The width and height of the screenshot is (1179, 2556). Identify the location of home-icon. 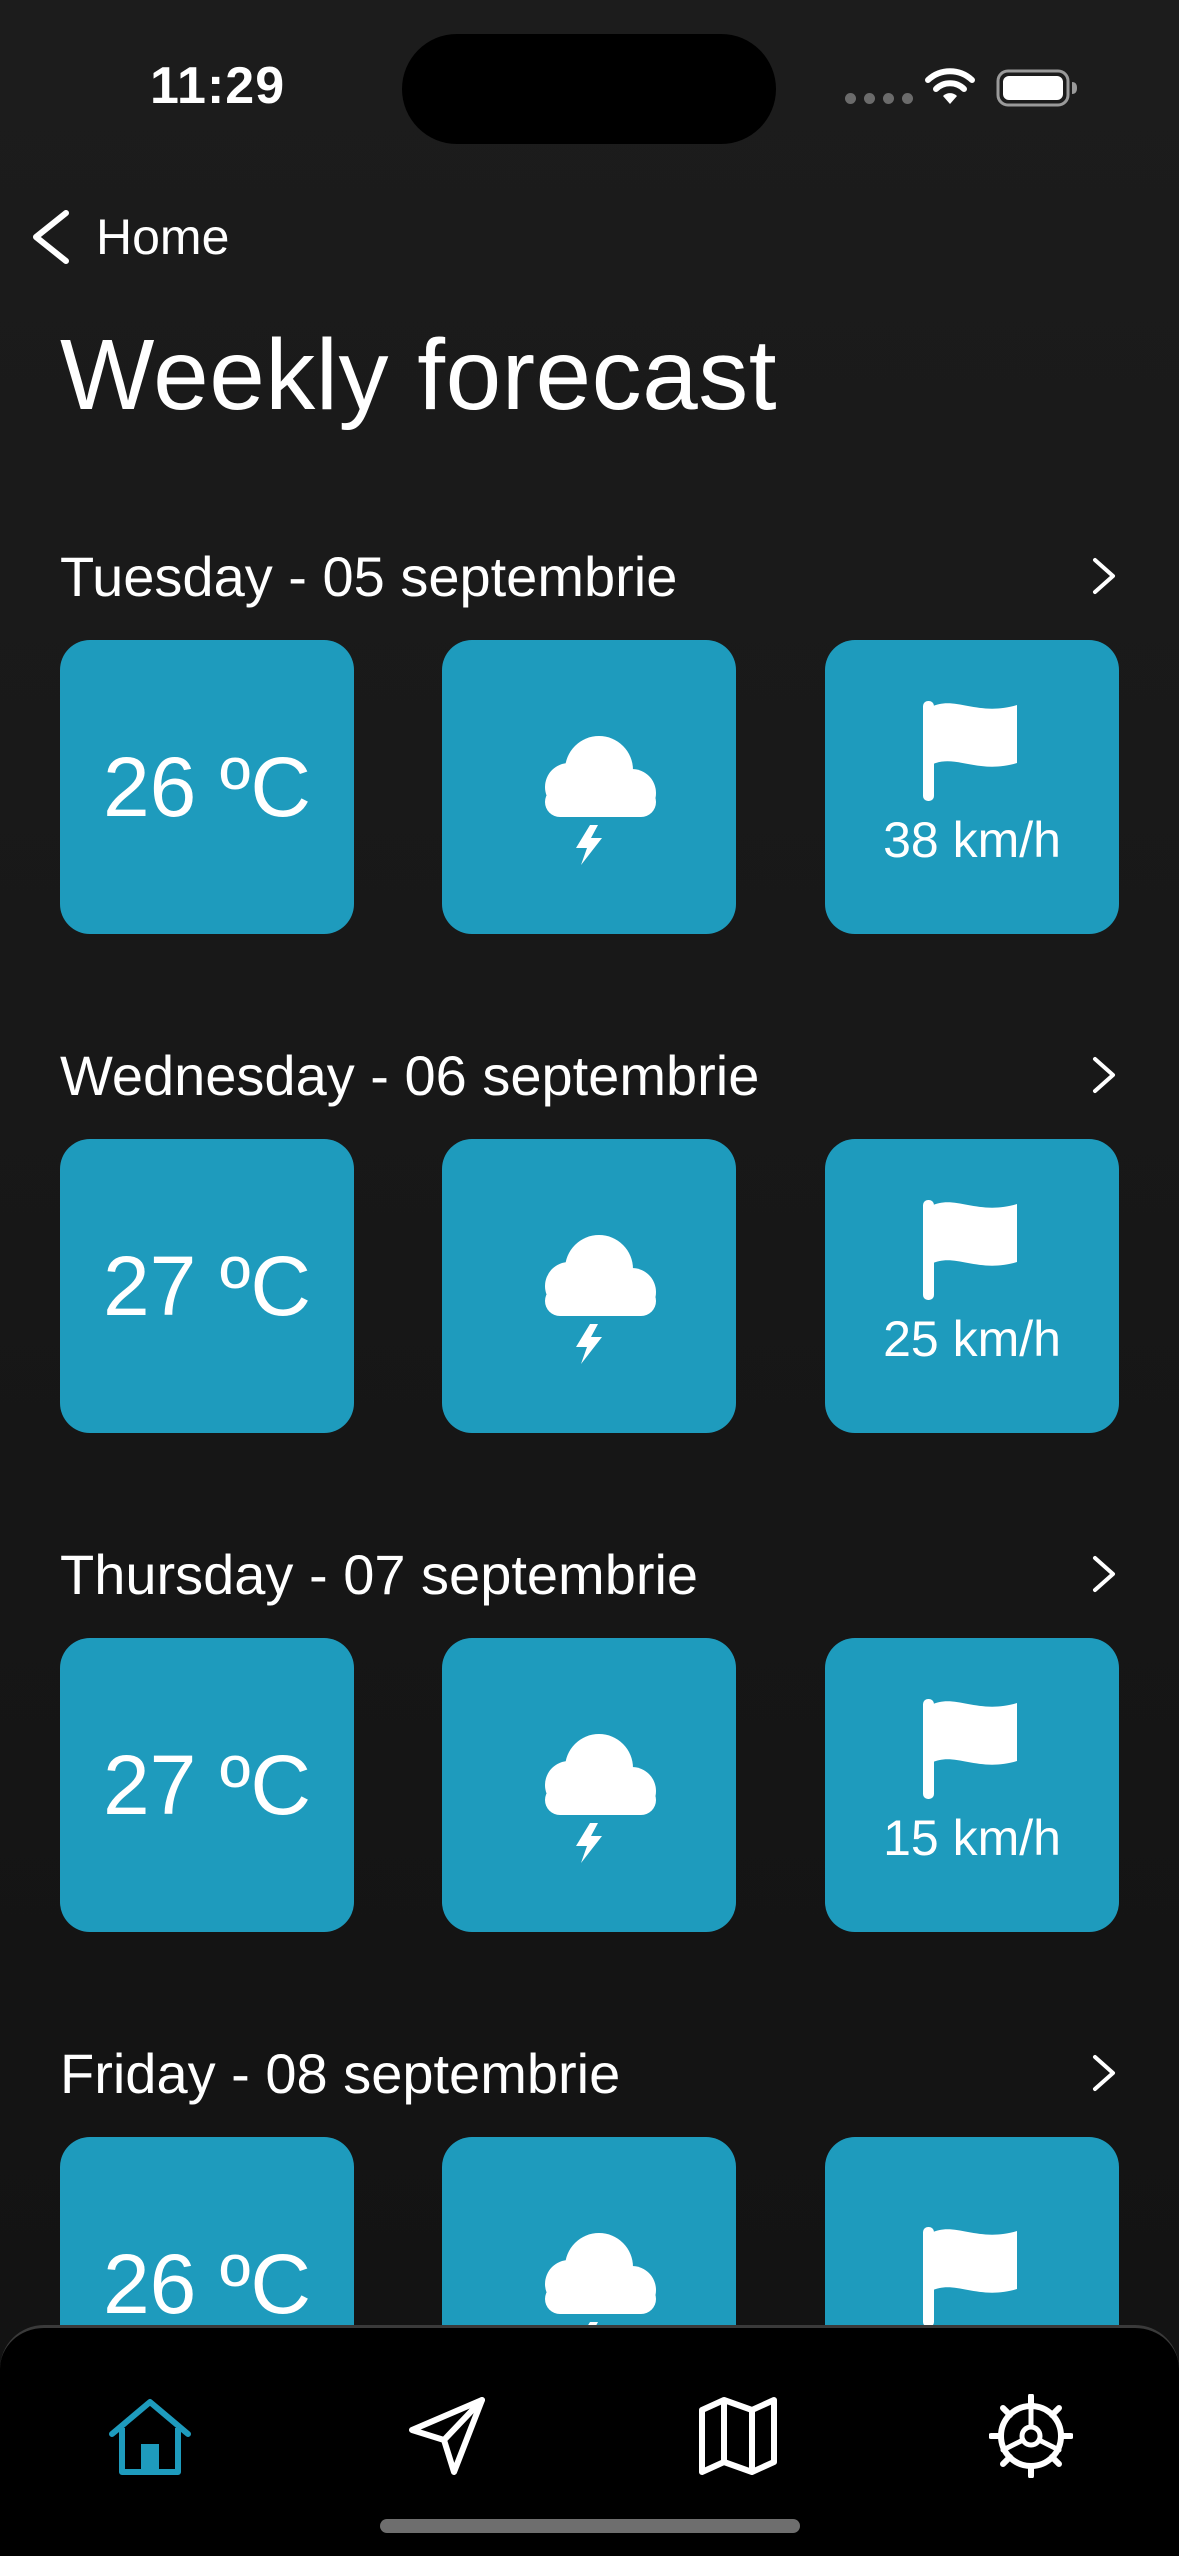
(150, 2437).